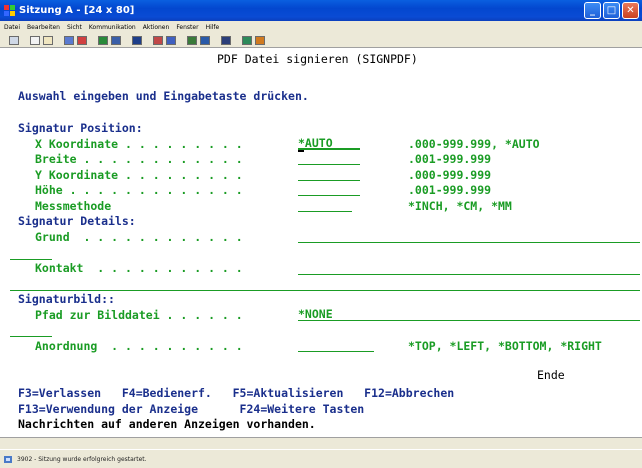 The width and height of the screenshot is (642, 468). Describe the element at coordinates (469, 314) in the screenshot. I see `pfad-bilddatei-field: *NONE` at that location.